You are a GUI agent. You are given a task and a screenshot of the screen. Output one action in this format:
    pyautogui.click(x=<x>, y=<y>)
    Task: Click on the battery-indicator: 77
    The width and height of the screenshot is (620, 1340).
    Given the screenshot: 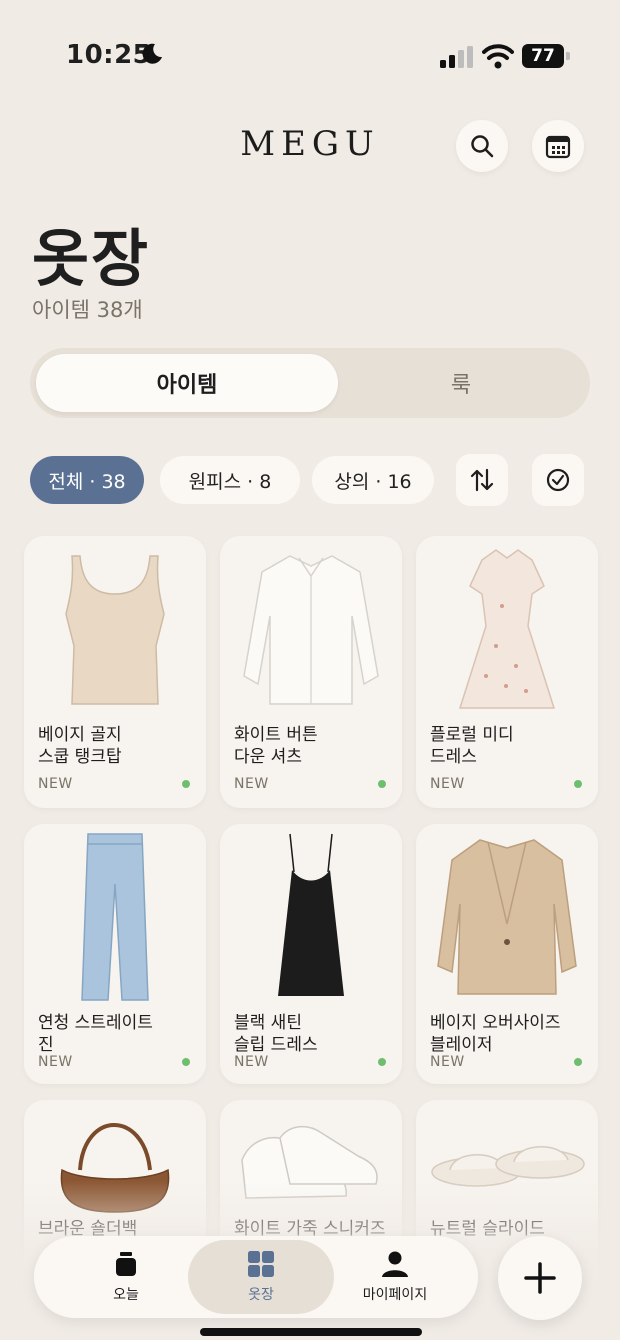 What is the action you would take?
    pyautogui.click(x=547, y=56)
    